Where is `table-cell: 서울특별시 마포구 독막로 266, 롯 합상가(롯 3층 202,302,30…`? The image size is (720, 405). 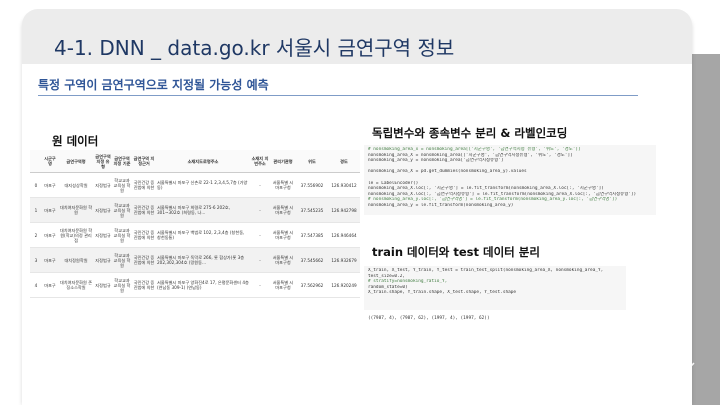
table-cell: 서울특별시 마포구 독막로 266, 롯 합상가(롯 3층 202,302,30… is located at coordinates (203, 260).